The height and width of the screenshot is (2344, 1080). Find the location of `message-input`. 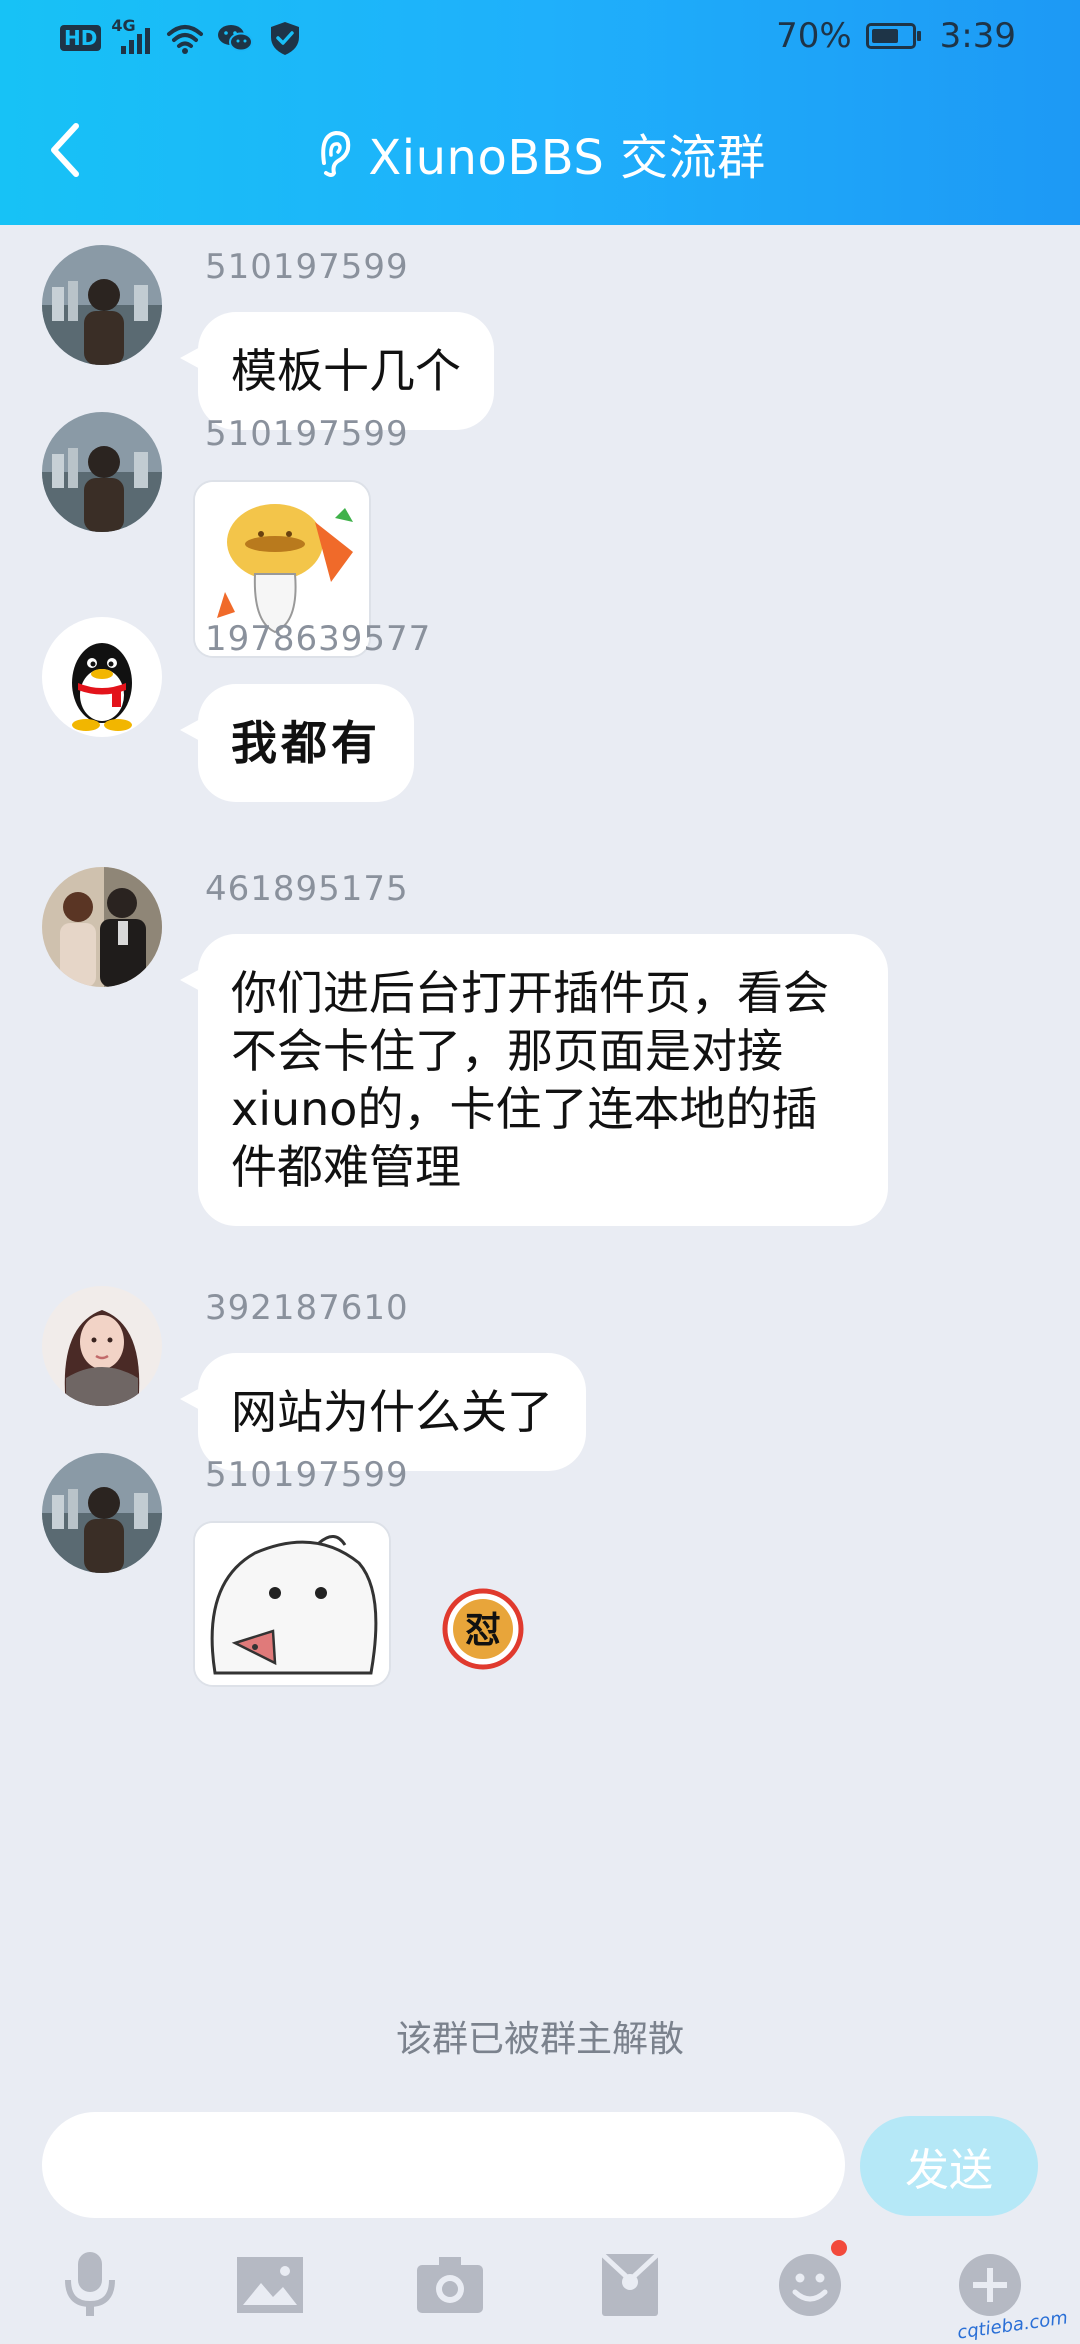

message-input is located at coordinates (443, 2165).